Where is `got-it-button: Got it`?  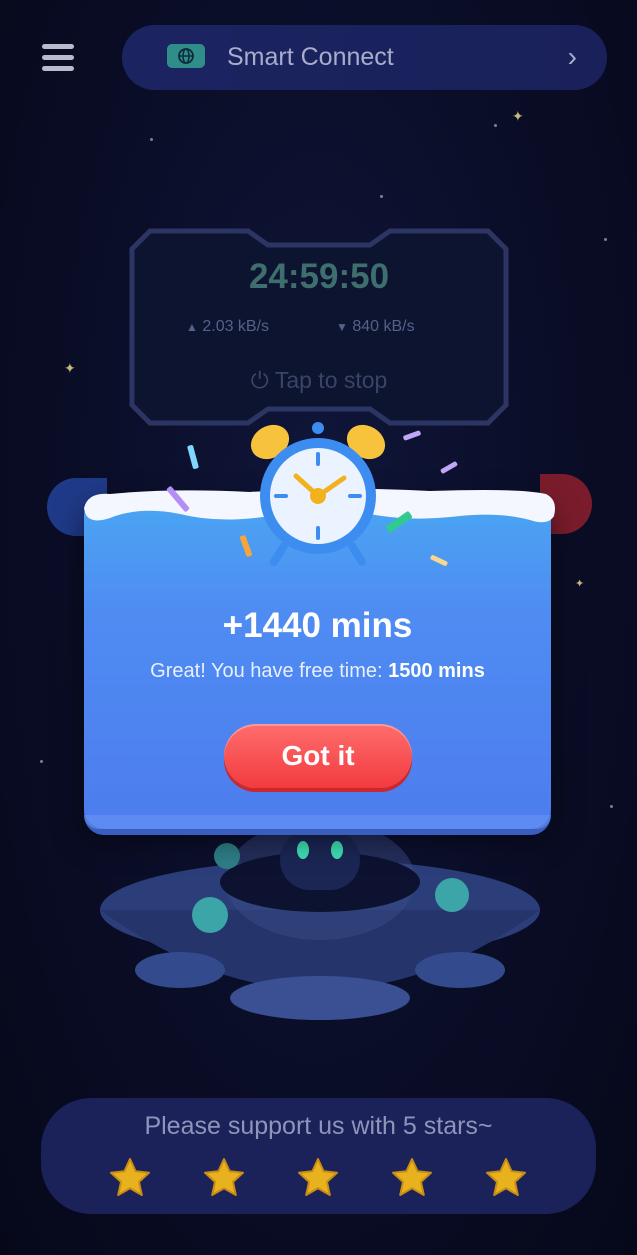
got-it-button: Got it is located at coordinates (318, 756).